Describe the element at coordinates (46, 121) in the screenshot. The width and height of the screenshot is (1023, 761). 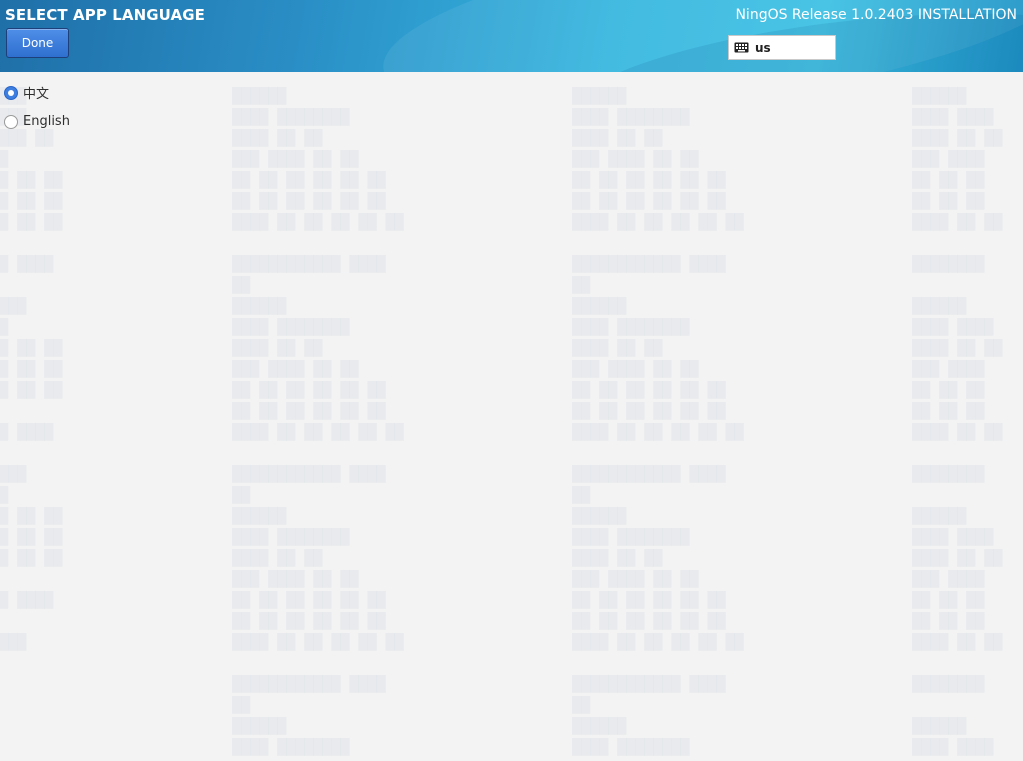
I see `language-label: English` at that location.